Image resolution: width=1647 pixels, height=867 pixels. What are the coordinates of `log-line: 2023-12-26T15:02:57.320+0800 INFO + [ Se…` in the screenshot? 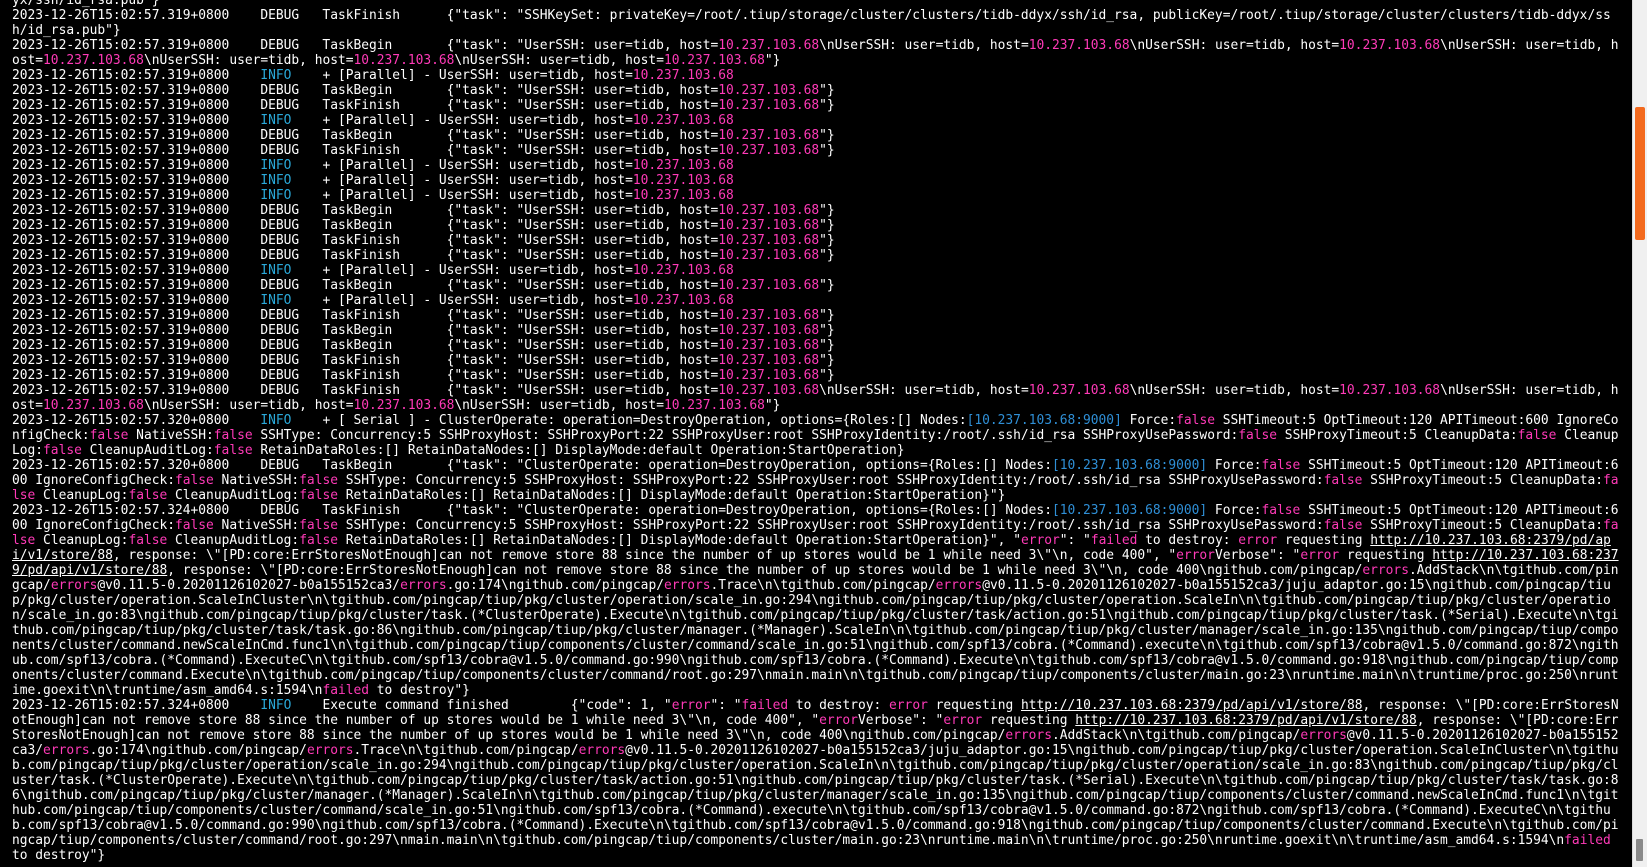 It's located at (815, 435).